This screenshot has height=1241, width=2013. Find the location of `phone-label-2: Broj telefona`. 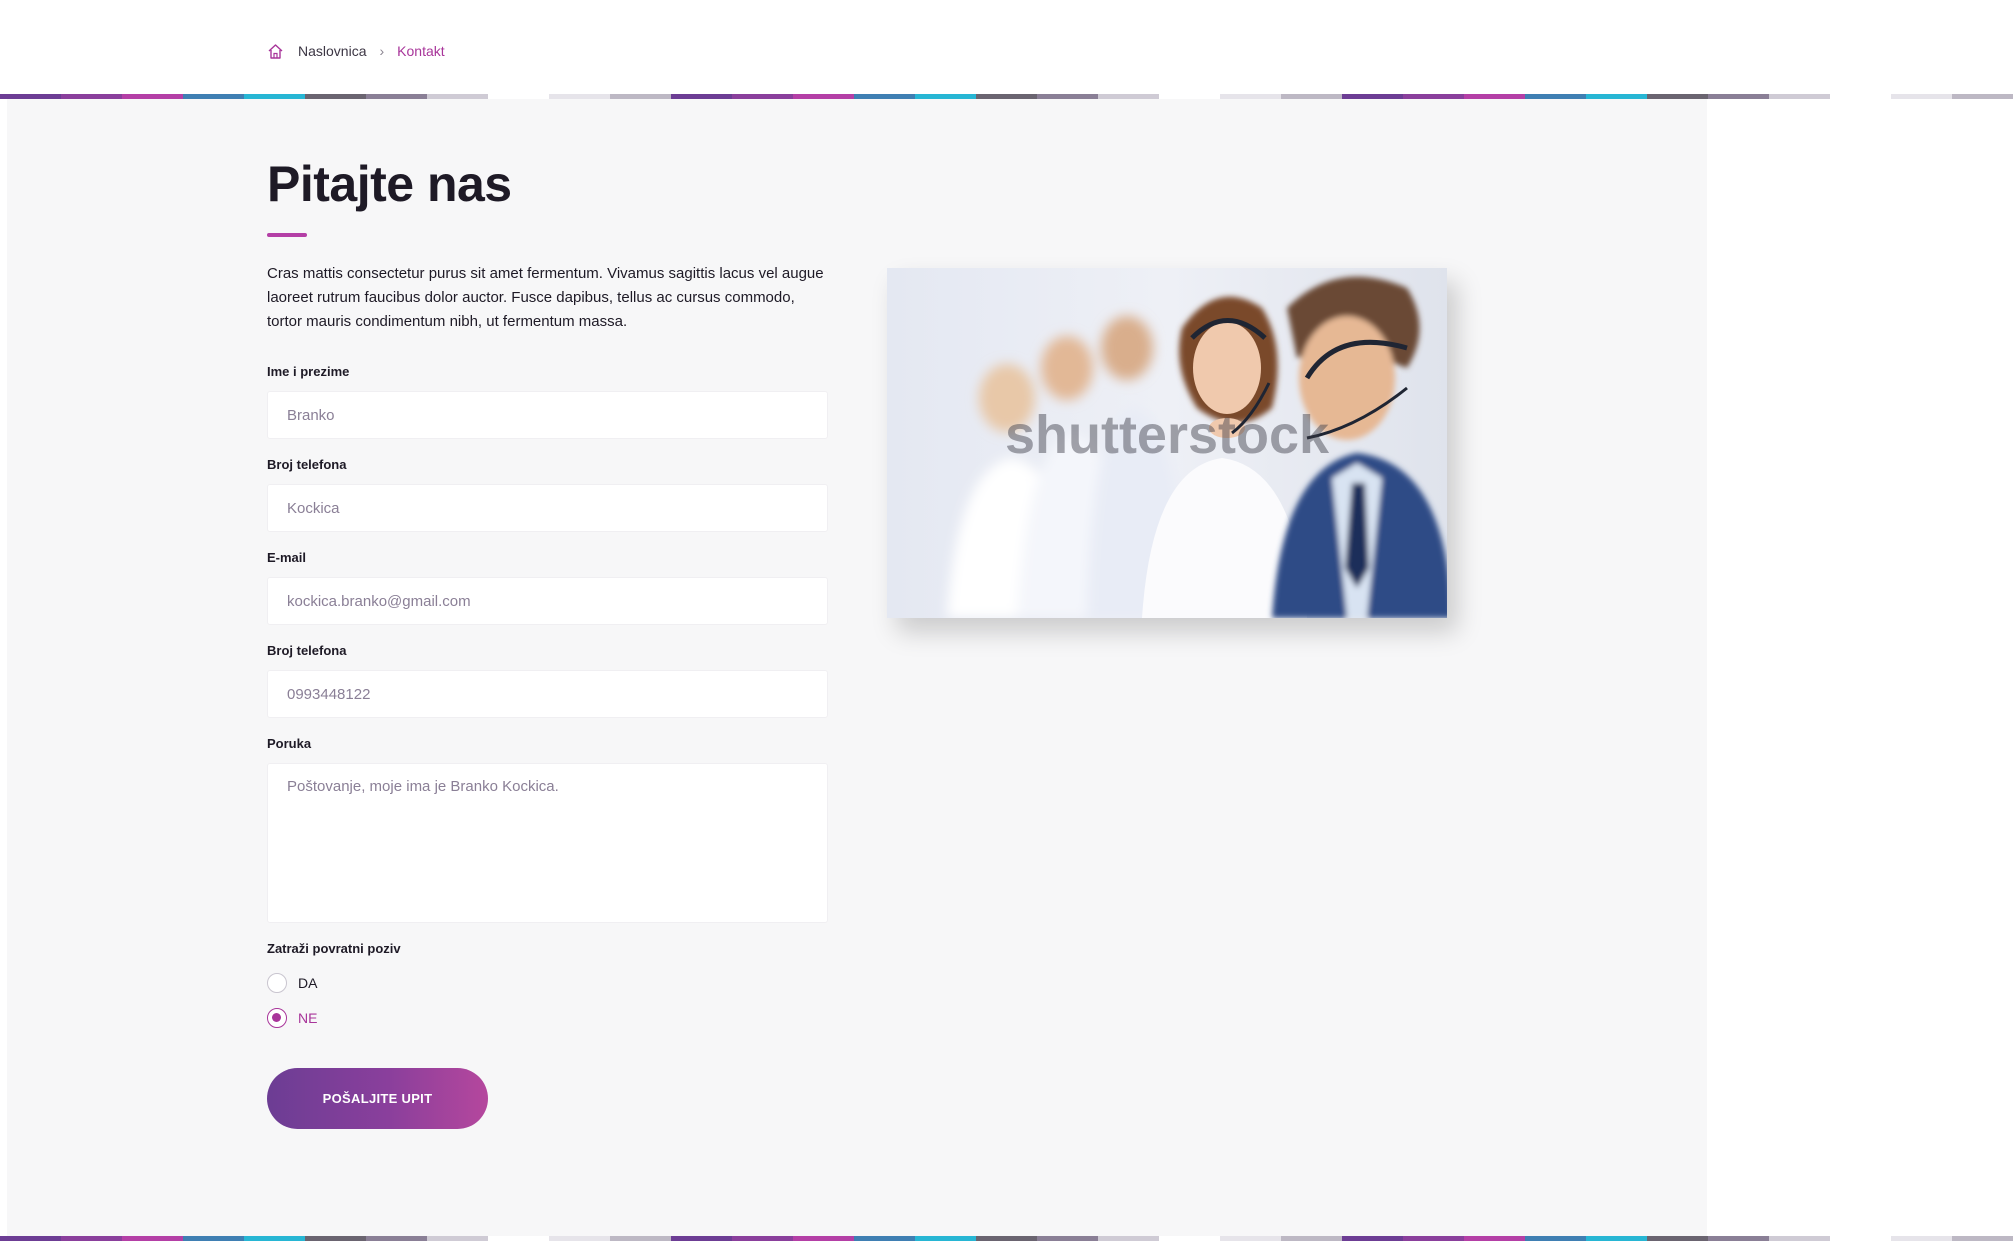

phone-label-2: Broj telefona is located at coordinates (307, 650).